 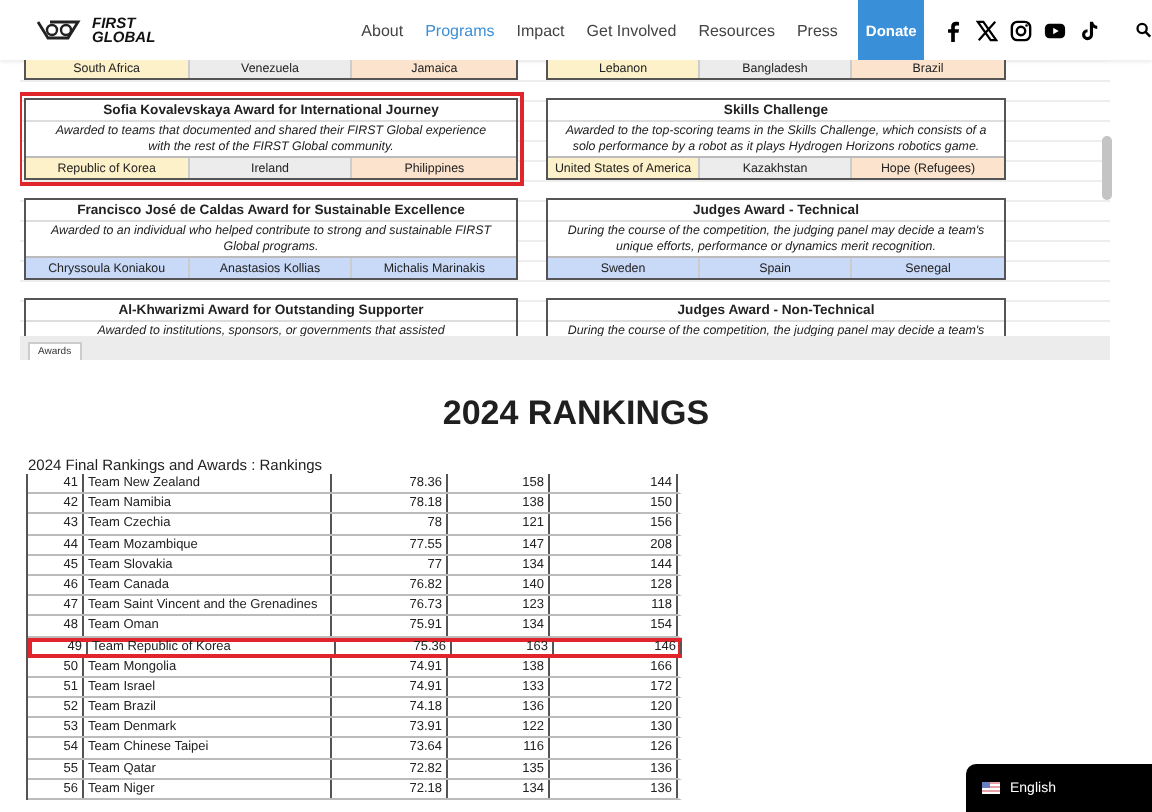 What do you see at coordinates (1107, 168) in the screenshot?
I see `scrollbar` at bounding box center [1107, 168].